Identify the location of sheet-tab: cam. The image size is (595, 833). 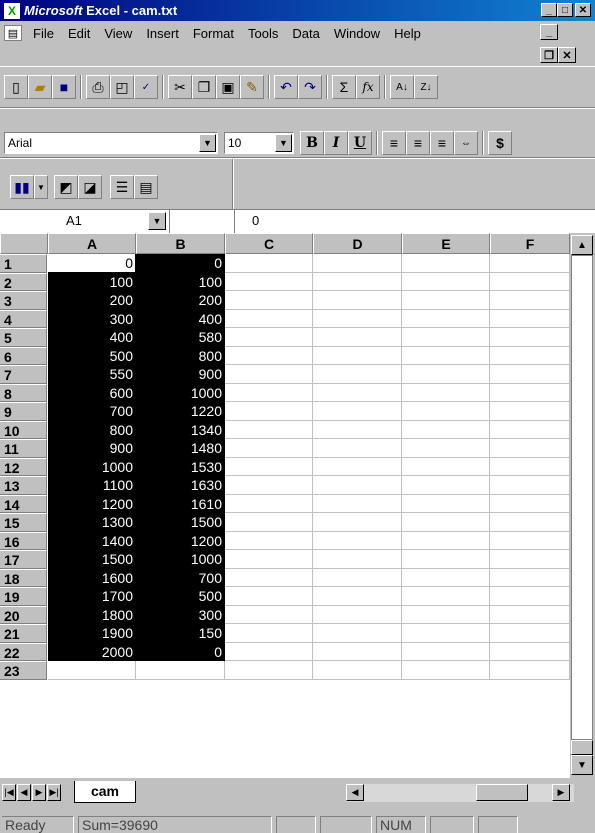
(105, 792).